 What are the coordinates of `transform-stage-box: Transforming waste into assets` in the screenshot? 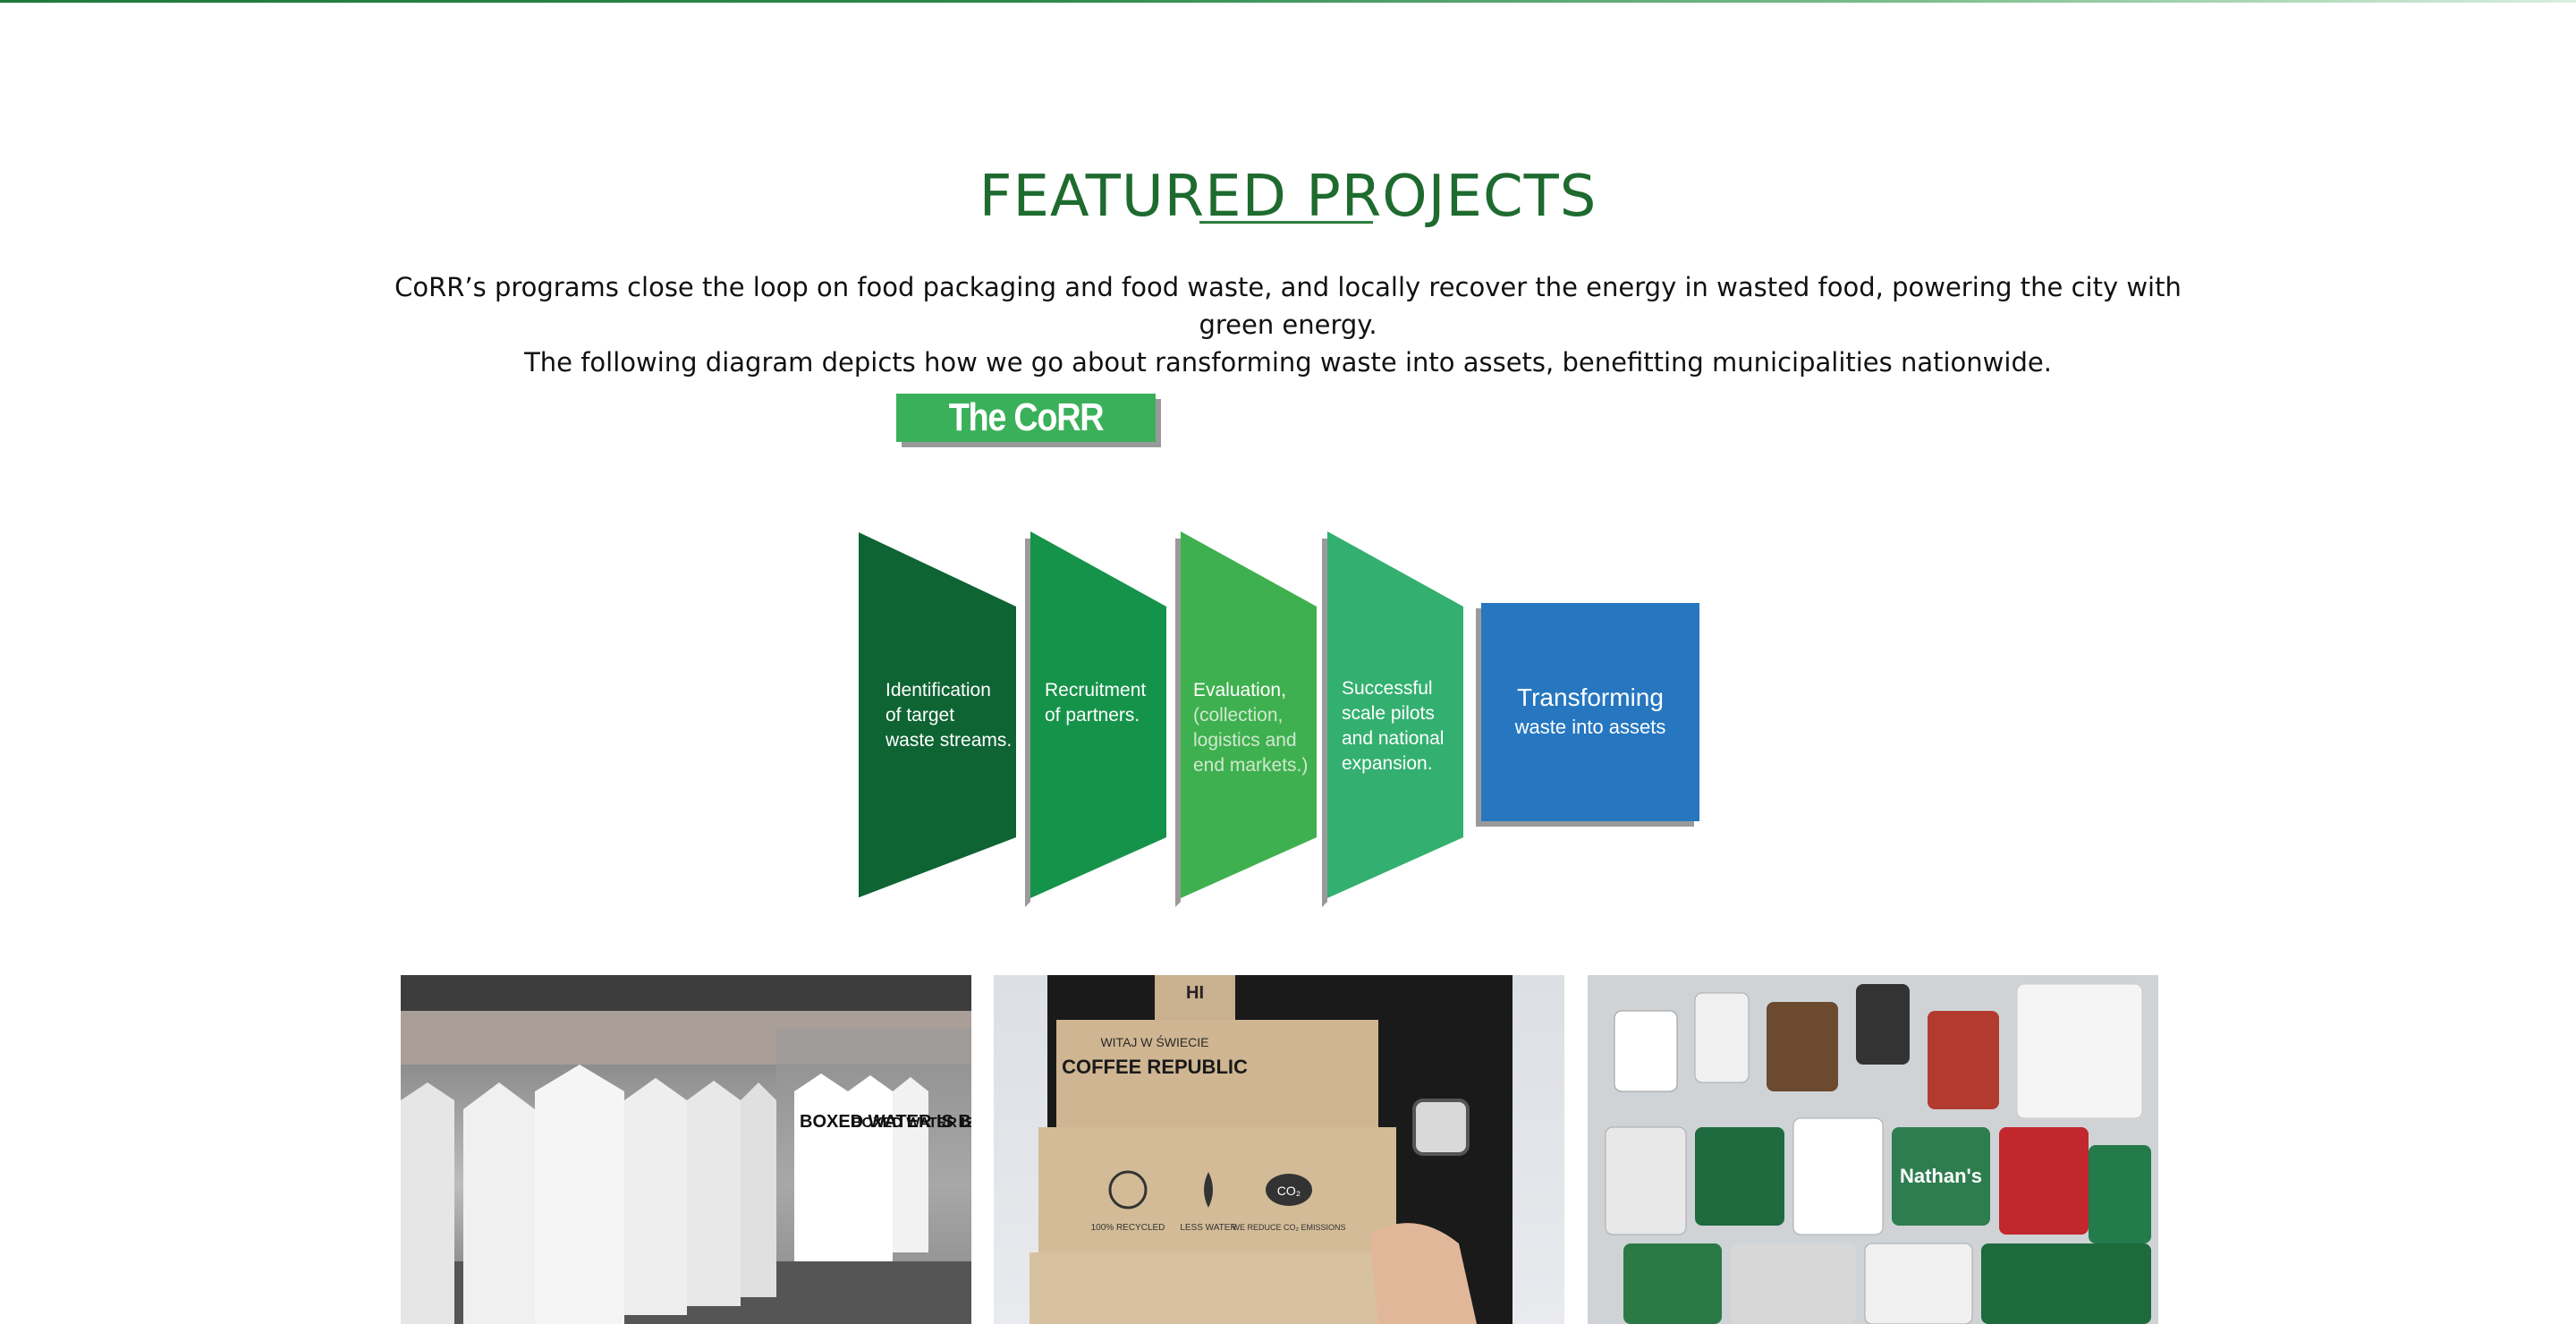 It's located at (1590, 712).